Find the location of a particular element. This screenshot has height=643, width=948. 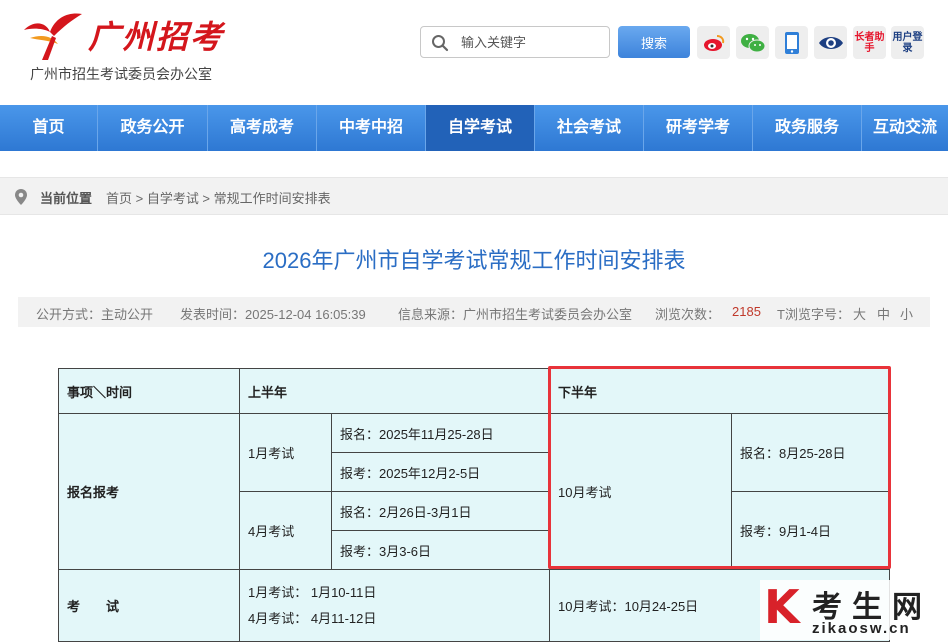

user-login-button: 用户登录 is located at coordinates (907, 42).